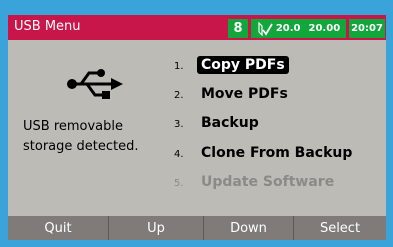 The image size is (393, 247). What do you see at coordinates (324, 28) in the screenshot?
I see `voltage-readout: 20.00` at bounding box center [324, 28].